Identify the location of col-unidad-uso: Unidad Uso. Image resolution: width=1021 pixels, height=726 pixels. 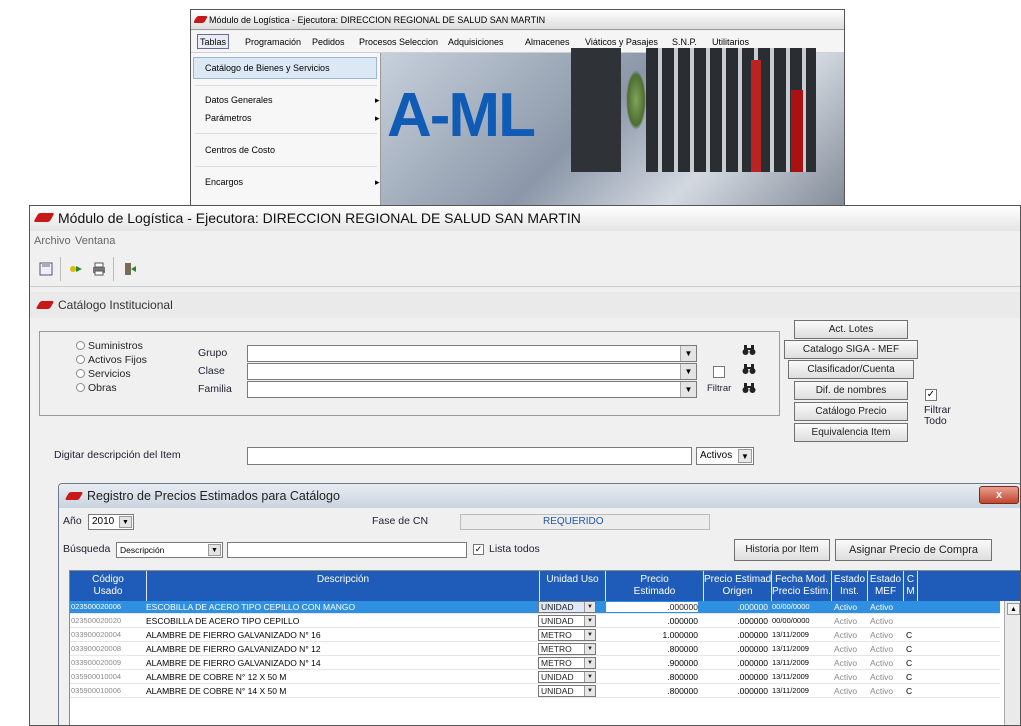
(573, 586).